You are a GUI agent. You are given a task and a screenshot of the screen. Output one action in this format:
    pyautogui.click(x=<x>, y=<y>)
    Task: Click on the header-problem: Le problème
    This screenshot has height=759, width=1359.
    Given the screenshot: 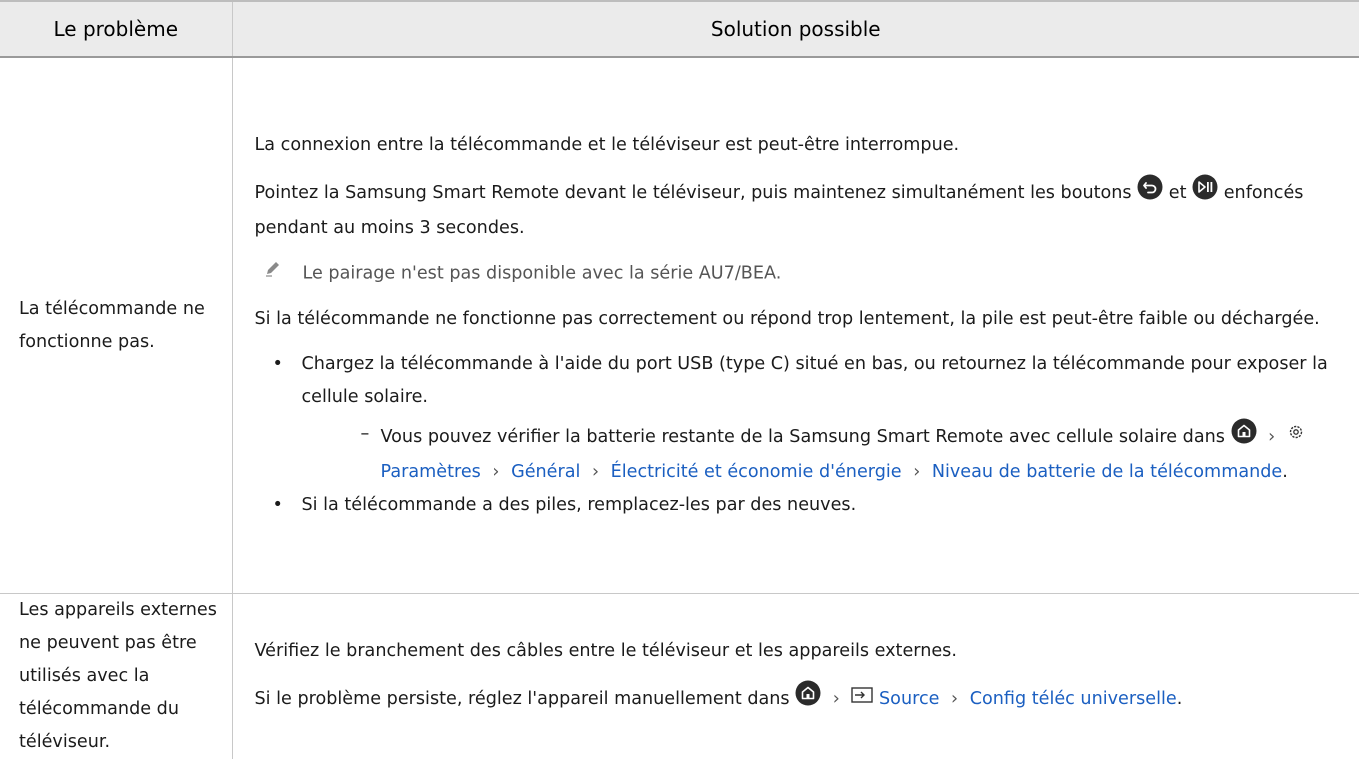 What is the action you would take?
    pyautogui.click(x=116, y=29)
    